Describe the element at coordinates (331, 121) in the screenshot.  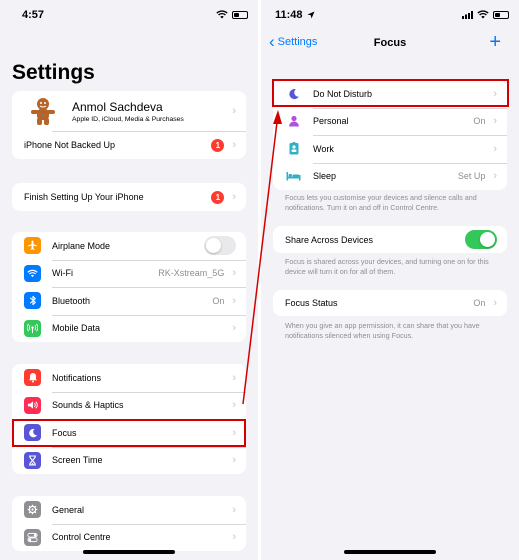
I see `personal-label: Personal` at that location.